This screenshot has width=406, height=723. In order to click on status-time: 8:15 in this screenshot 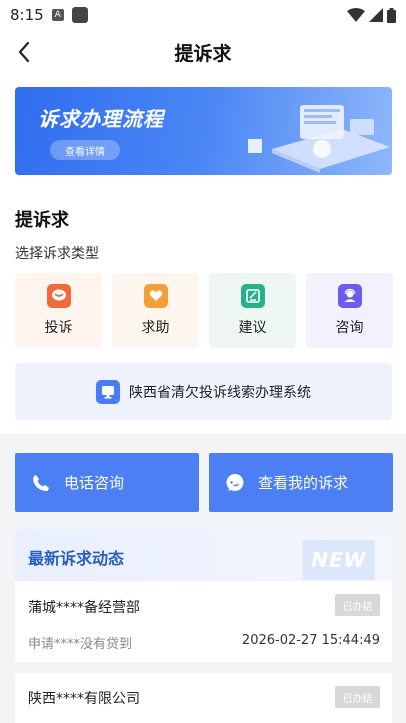, I will do `click(27, 15)`.